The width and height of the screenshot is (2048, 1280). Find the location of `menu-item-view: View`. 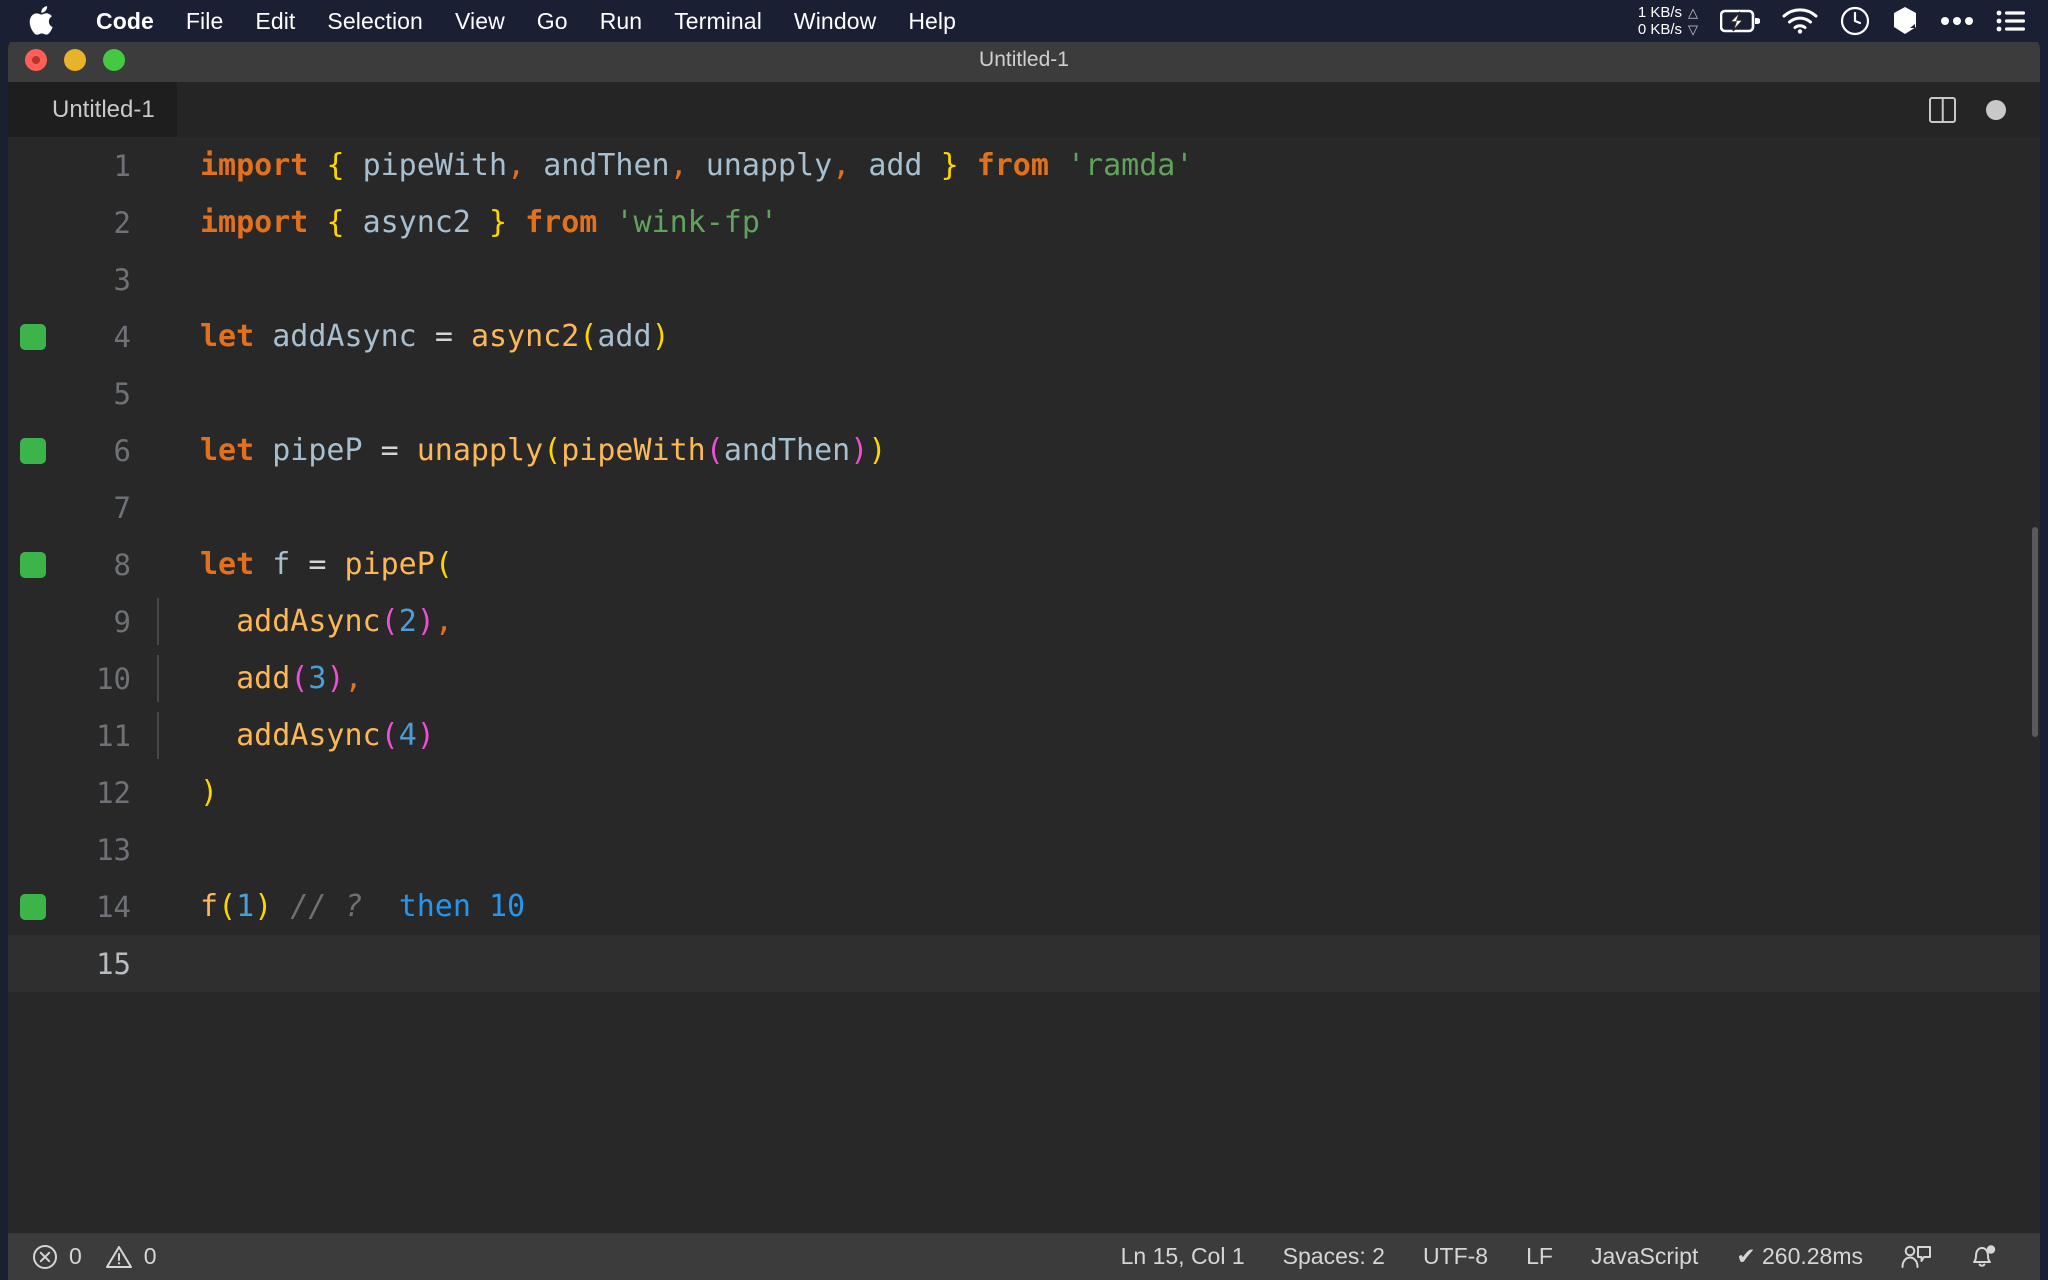

menu-item-view: View is located at coordinates (480, 21).